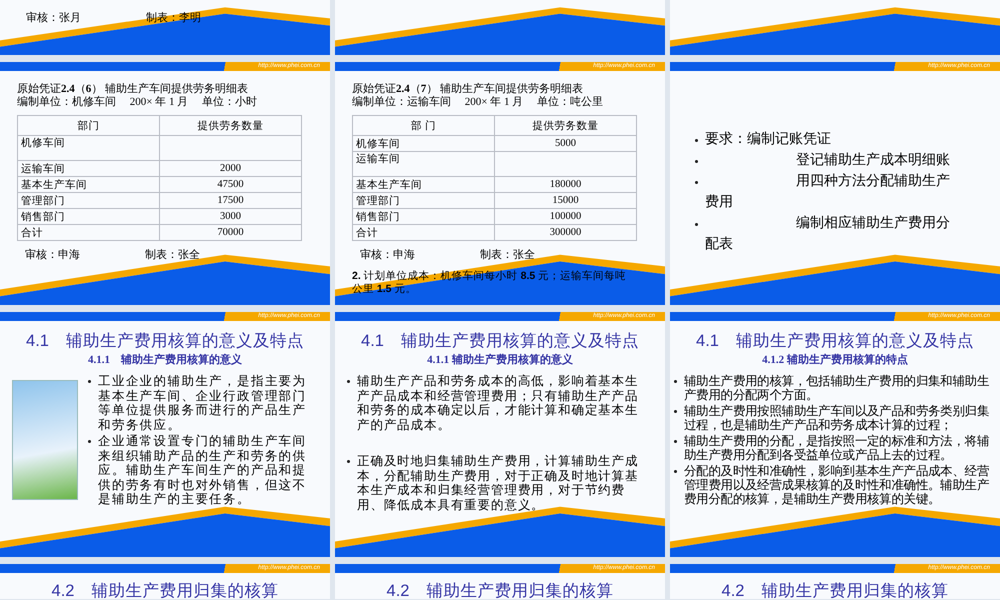  I want to click on list-item-text: 登记辅助生产成本明细账, so click(873, 160).